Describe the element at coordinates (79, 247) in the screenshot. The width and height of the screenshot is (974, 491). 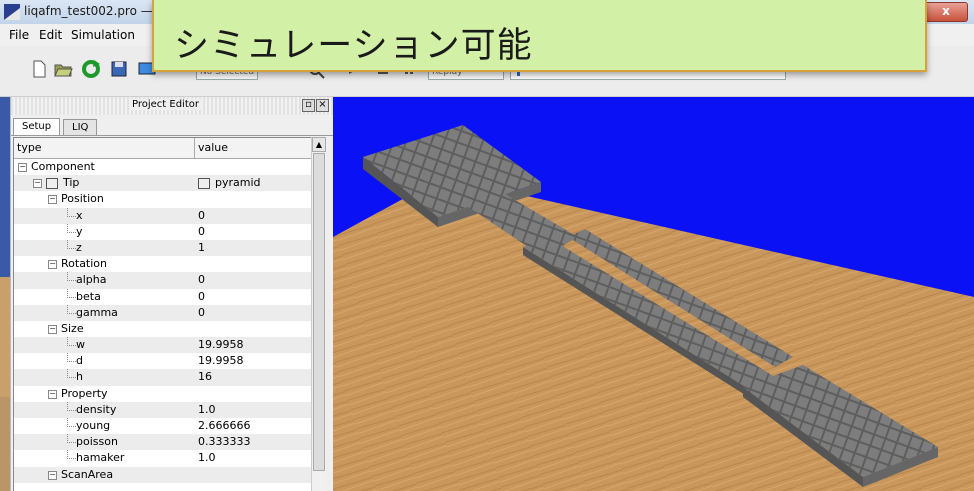
I see `tree-row-label: z` at that location.